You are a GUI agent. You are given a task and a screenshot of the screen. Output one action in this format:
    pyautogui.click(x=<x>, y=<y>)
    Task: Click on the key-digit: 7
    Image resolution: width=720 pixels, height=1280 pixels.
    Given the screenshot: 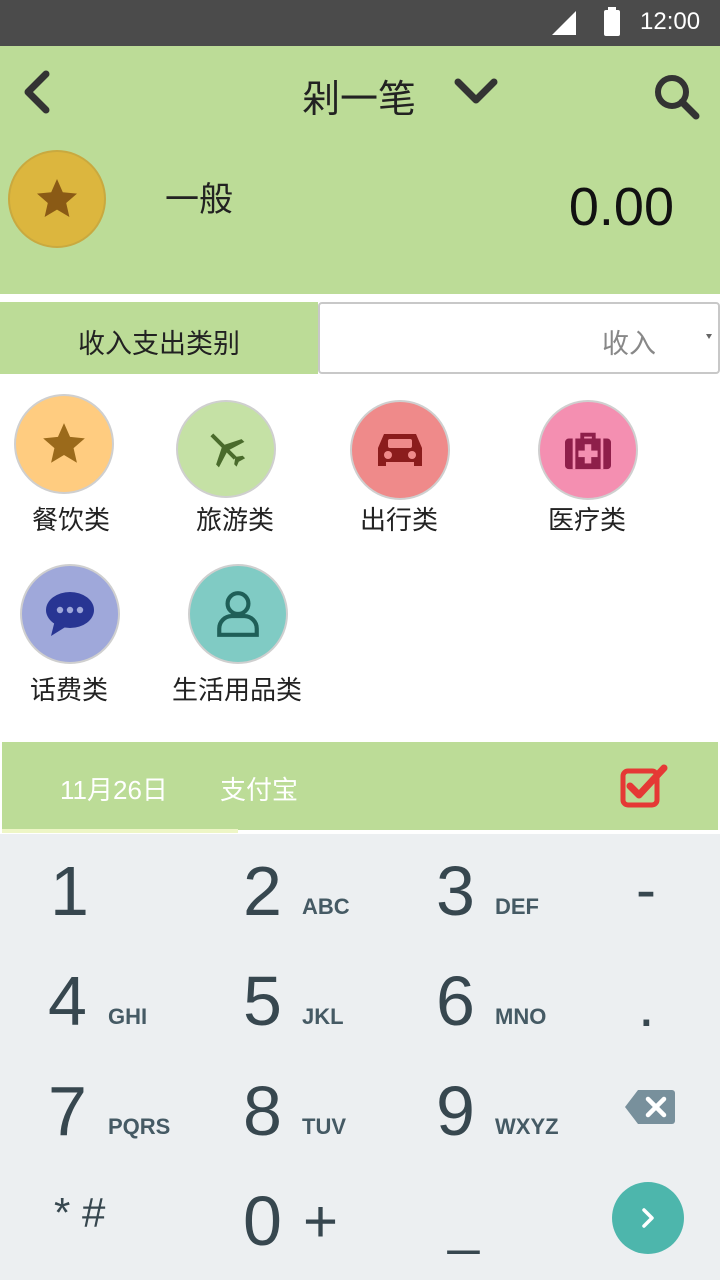 What is the action you would take?
    pyautogui.click(x=67, y=1111)
    